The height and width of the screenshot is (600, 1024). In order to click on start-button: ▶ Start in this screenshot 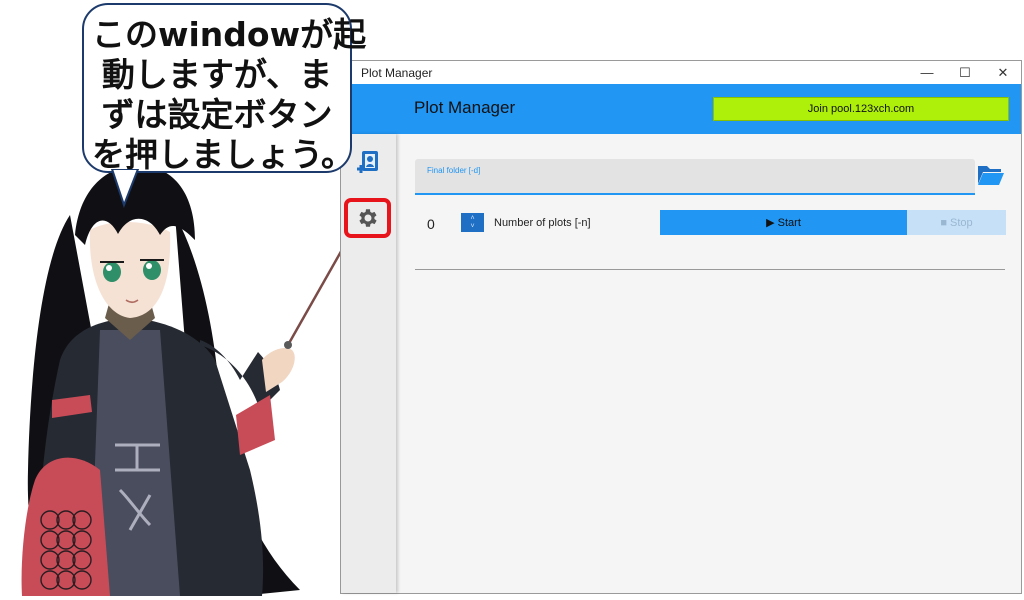, I will do `click(783, 222)`.